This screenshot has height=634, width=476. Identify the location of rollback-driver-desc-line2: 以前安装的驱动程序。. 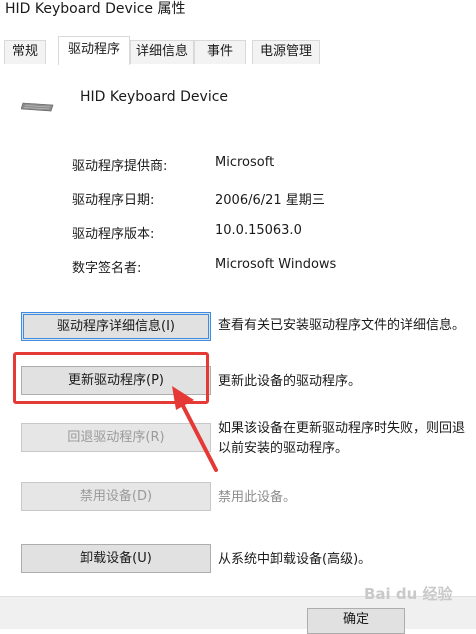
(283, 448).